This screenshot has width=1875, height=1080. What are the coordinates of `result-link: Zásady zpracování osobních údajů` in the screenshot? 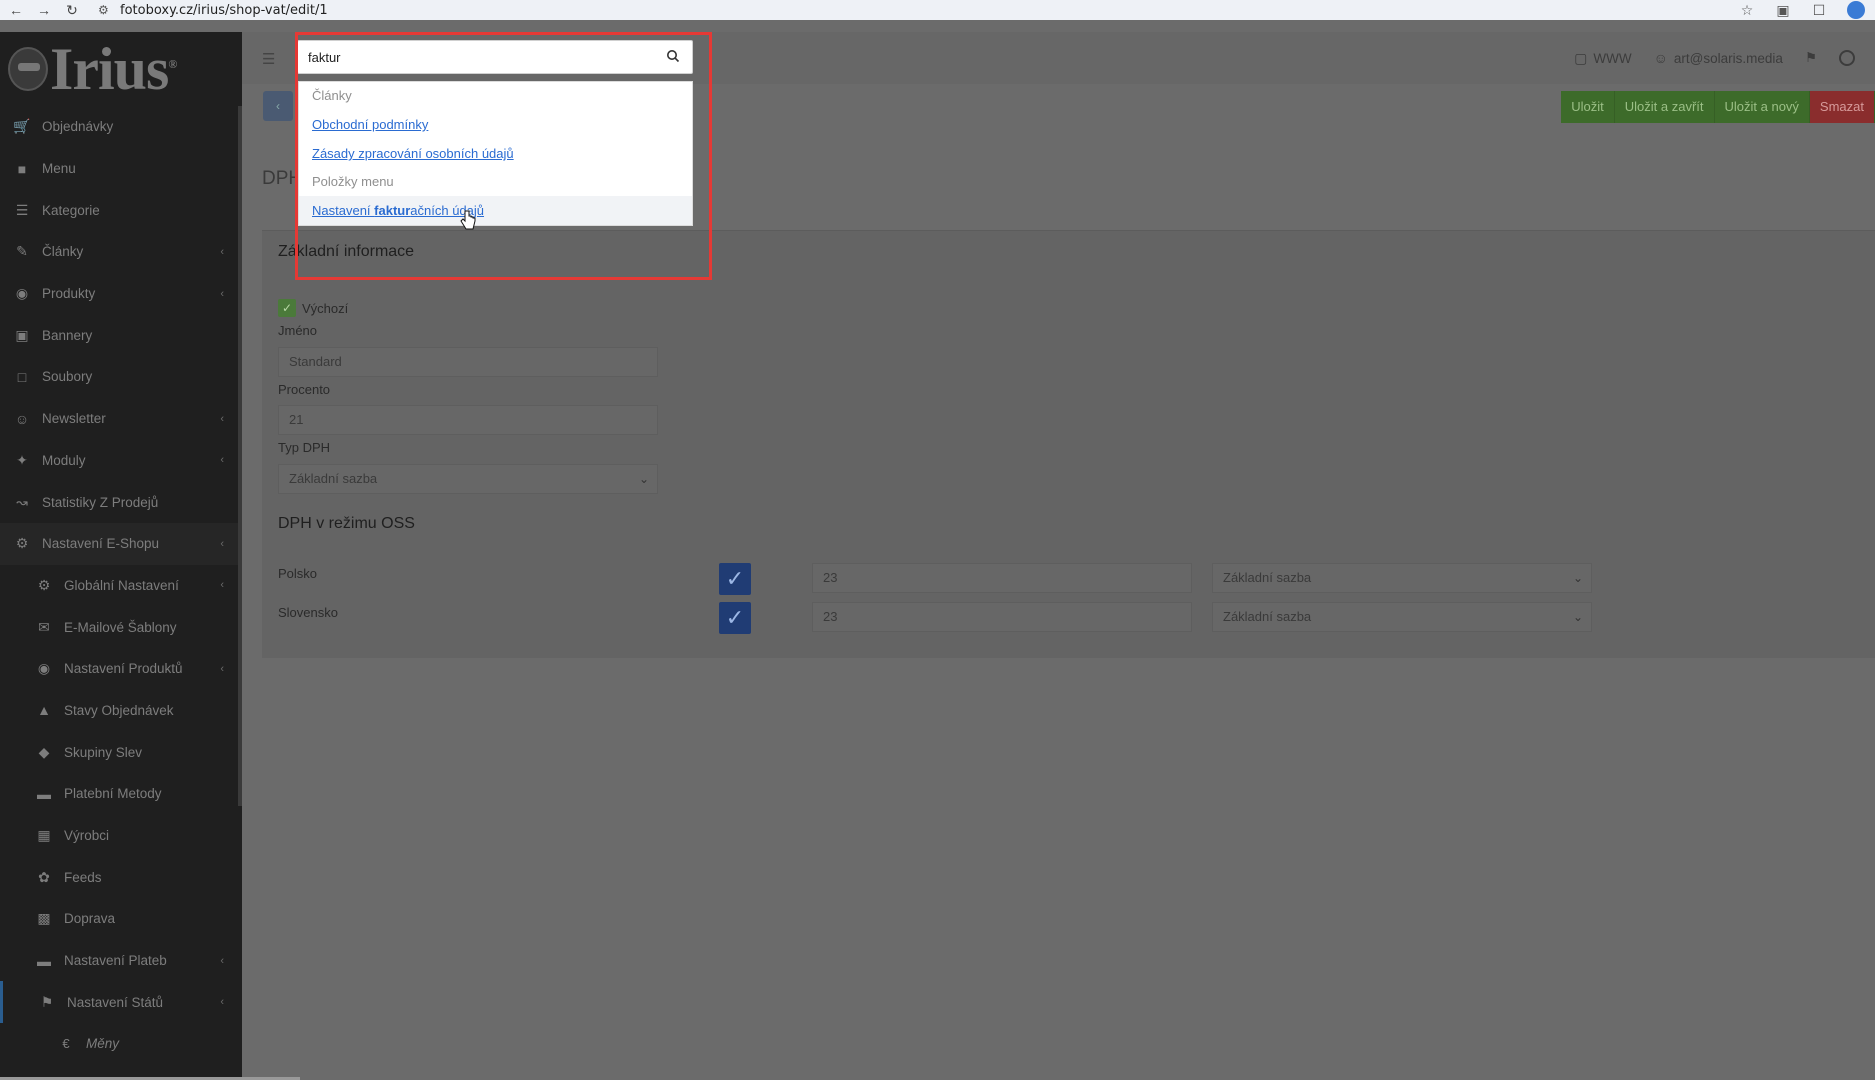 It's located at (495, 153).